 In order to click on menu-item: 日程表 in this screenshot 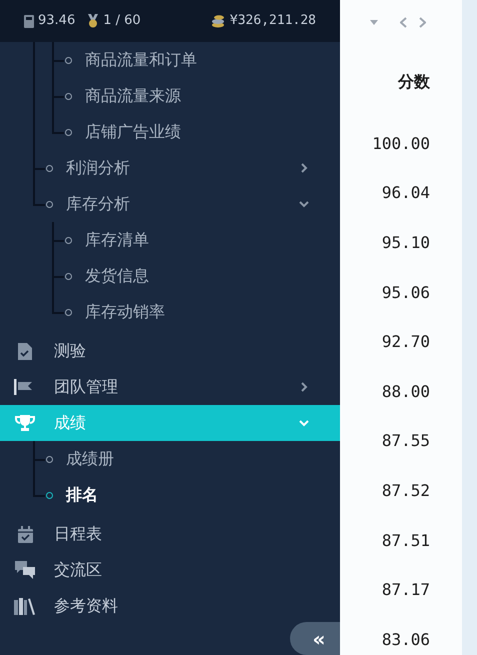, I will do `click(170, 534)`.